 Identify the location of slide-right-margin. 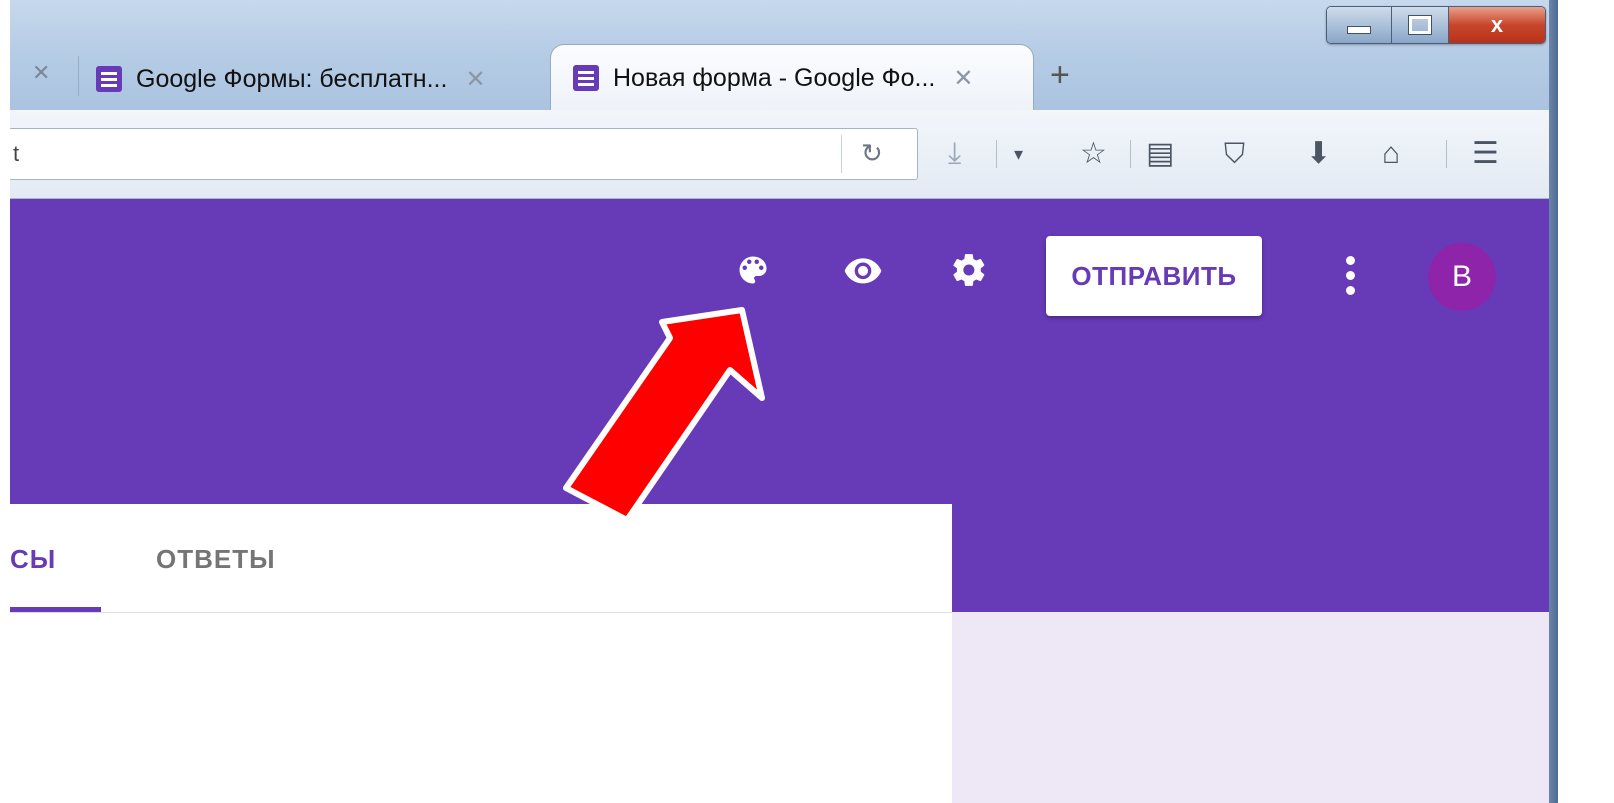
(1586, 401).